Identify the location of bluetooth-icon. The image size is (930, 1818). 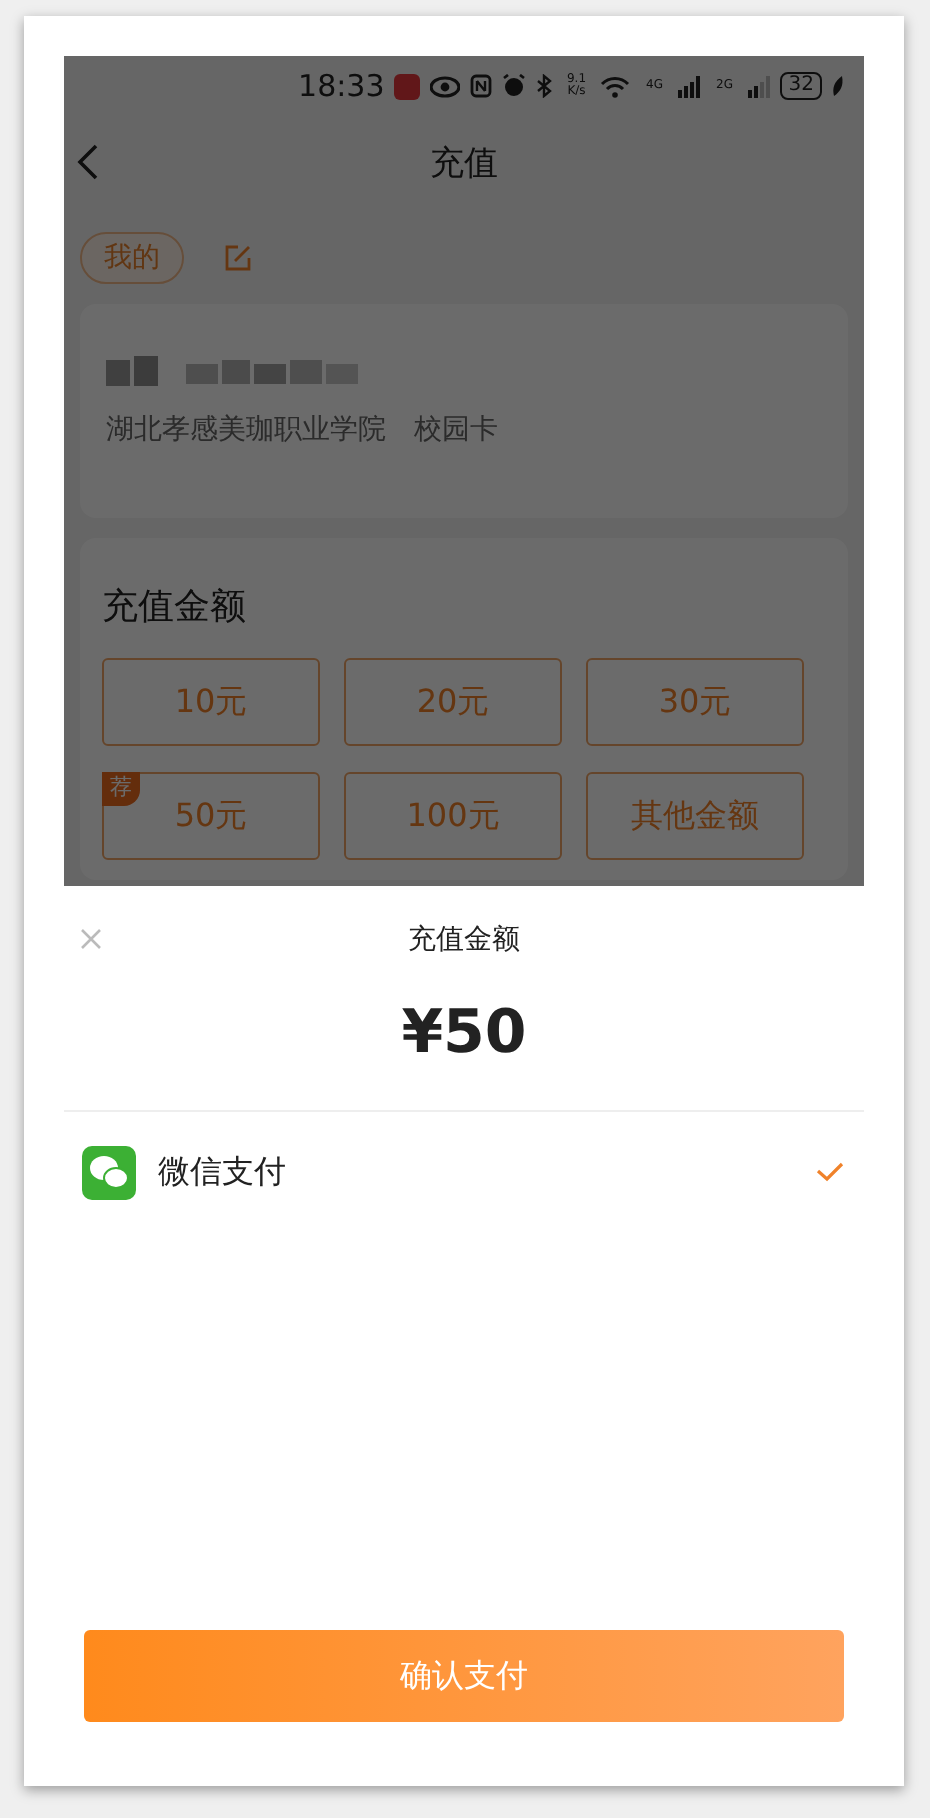
(544, 86).